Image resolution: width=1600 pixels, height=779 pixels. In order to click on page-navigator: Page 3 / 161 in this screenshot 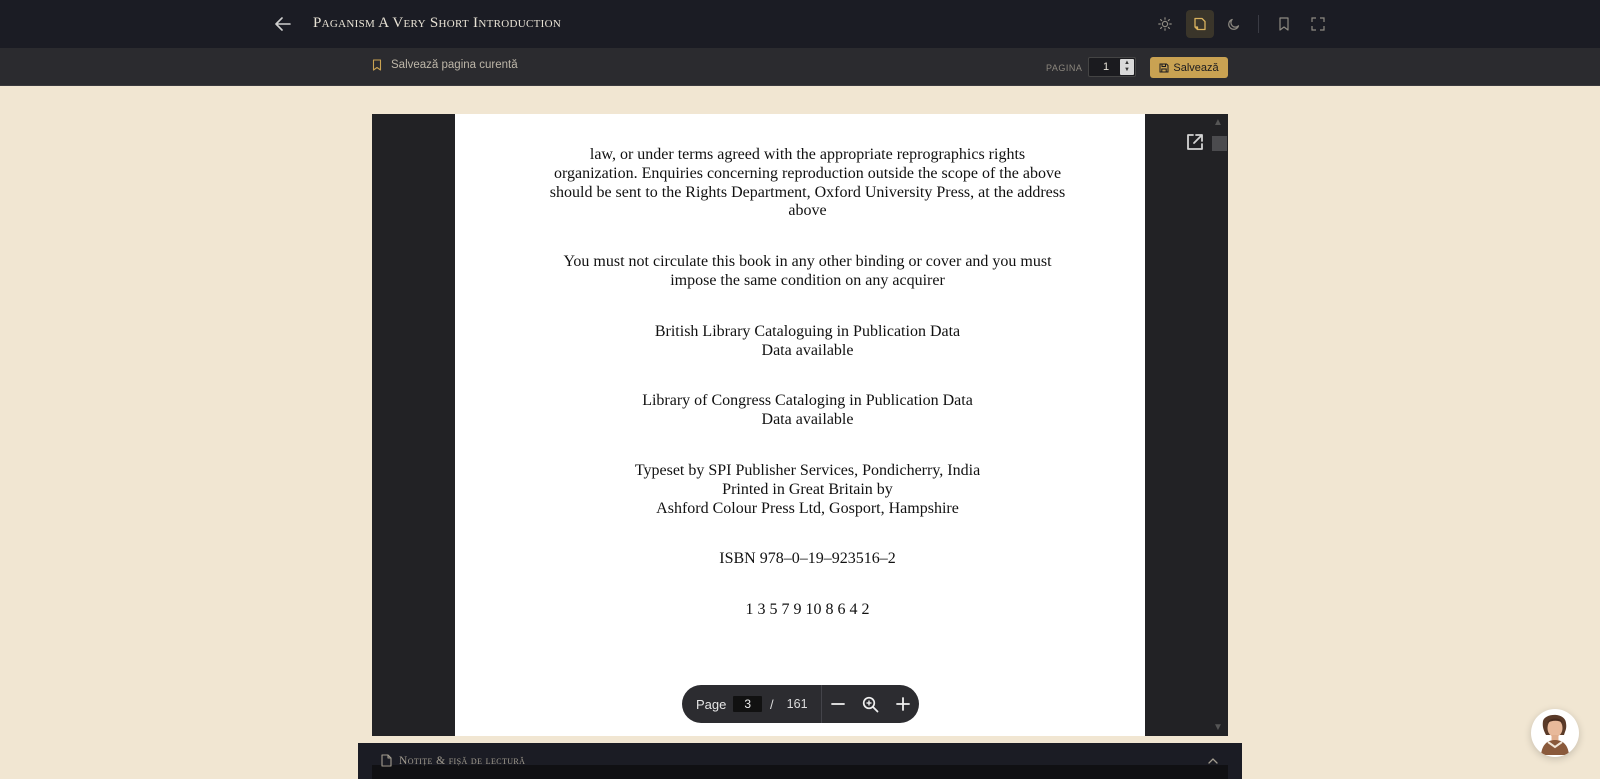, I will do `click(800, 704)`.